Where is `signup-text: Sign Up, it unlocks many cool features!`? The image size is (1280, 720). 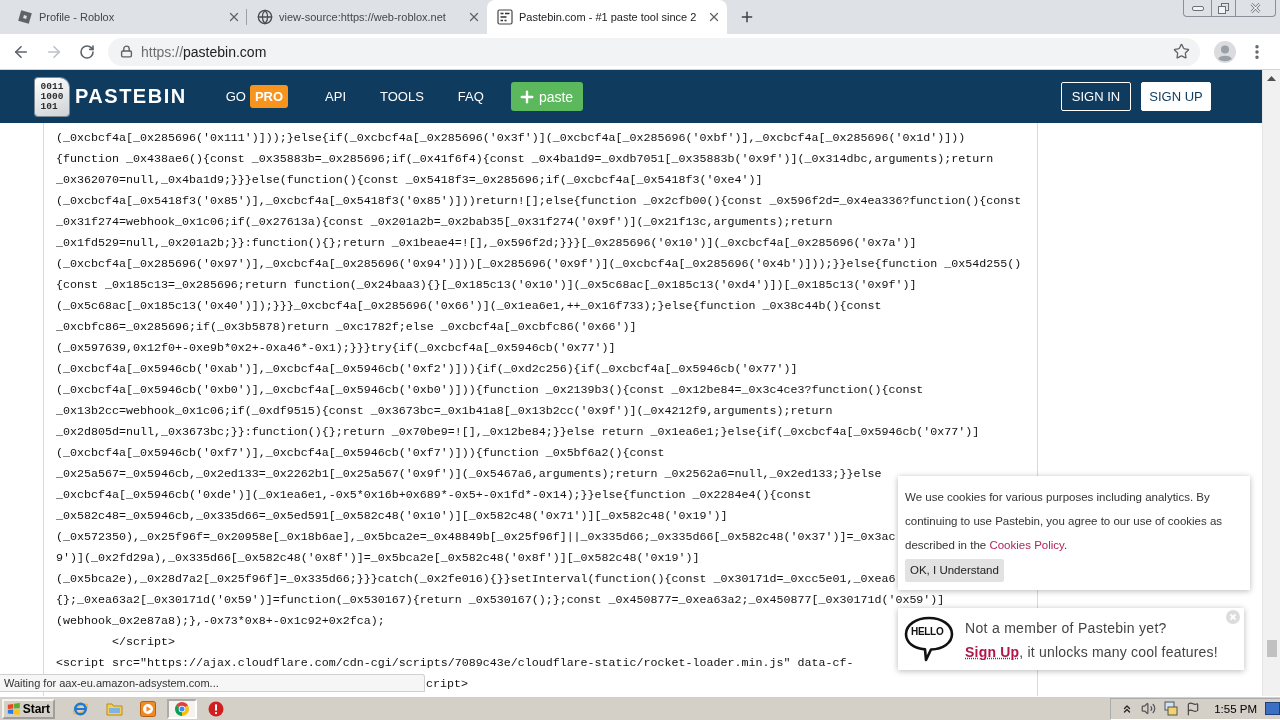 signup-text: Sign Up, it unlocks many cool features! is located at coordinates (1091, 652).